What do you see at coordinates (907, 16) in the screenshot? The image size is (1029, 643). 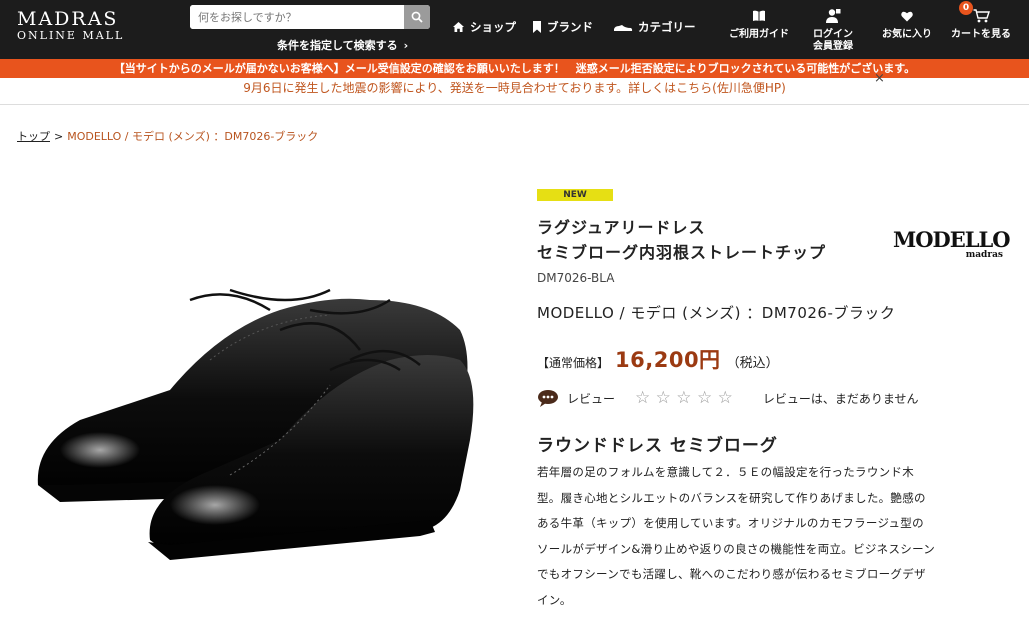 I see `heart-icon` at bounding box center [907, 16].